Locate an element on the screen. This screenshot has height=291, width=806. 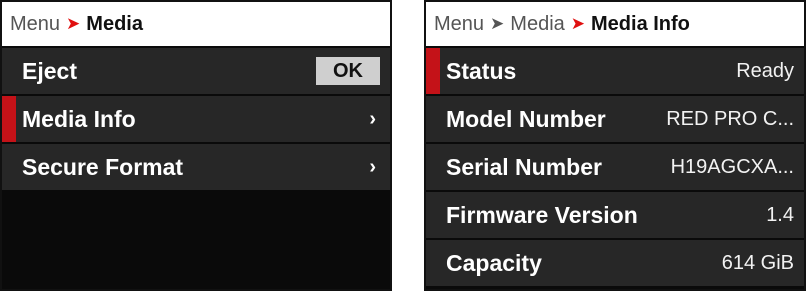
info-label: Capacity is located at coordinates (494, 262).